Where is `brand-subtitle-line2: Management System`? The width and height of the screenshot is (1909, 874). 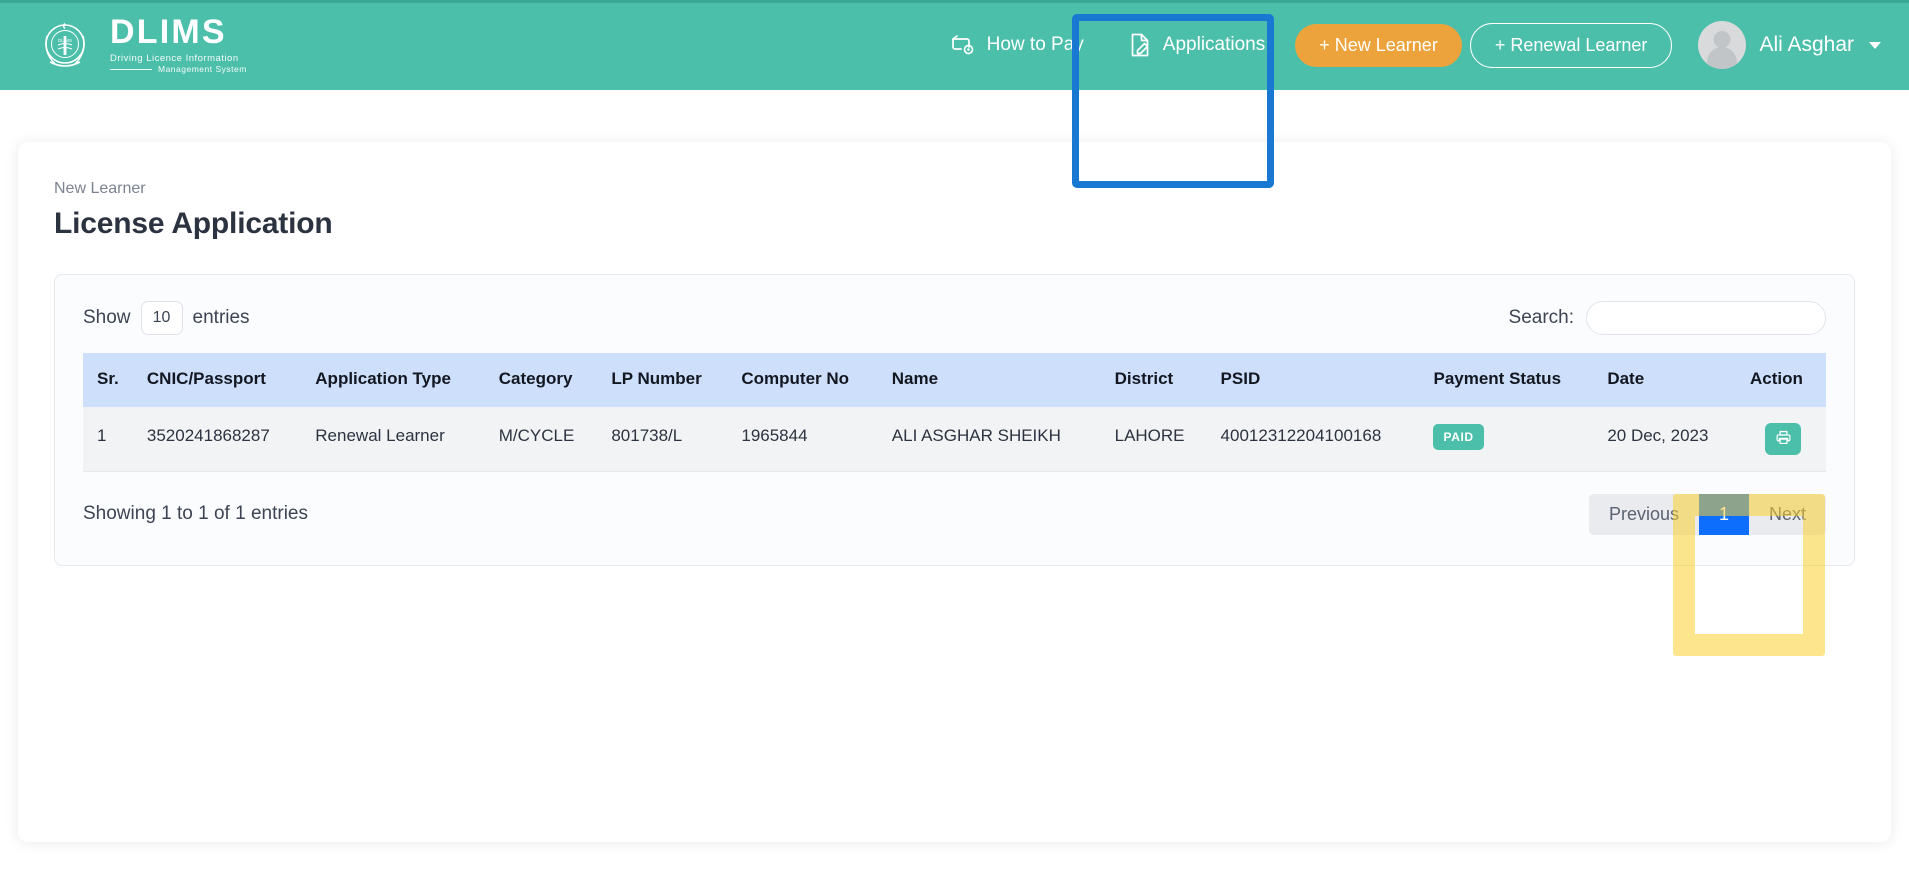
brand-subtitle-line2: Management System is located at coordinates (202, 69).